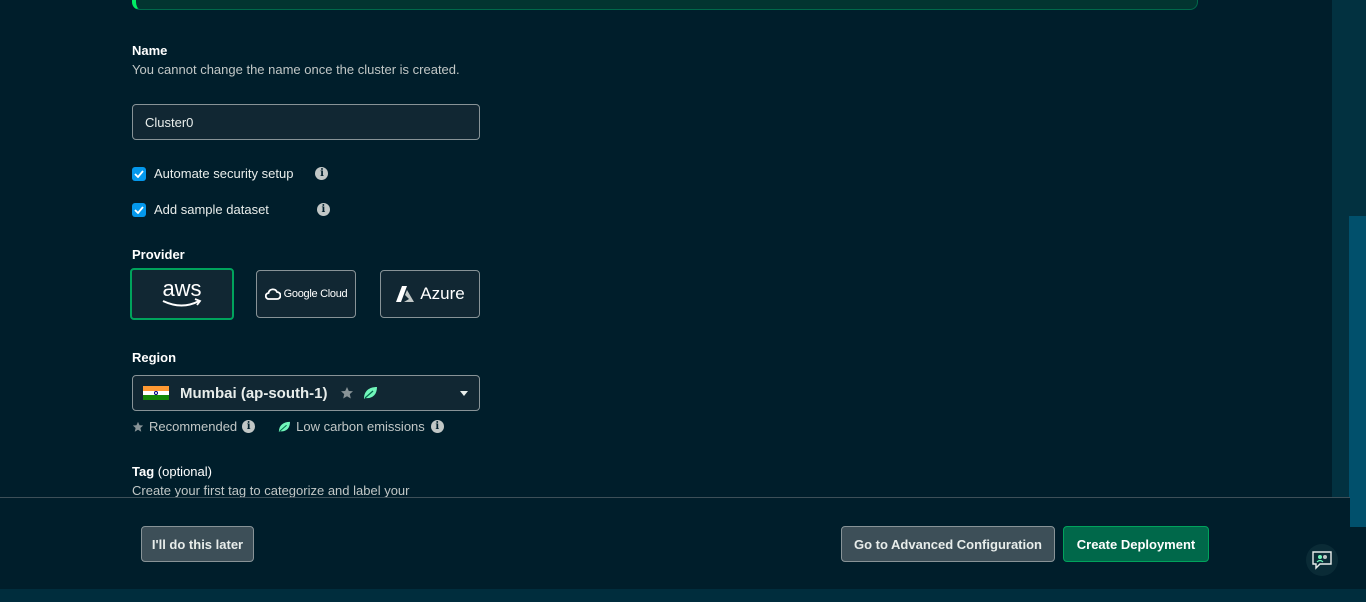 The height and width of the screenshot is (602, 1366). What do you see at coordinates (272, 294) in the screenshot?
I see `google-cloud-icon` at bounding box center [272, 294].